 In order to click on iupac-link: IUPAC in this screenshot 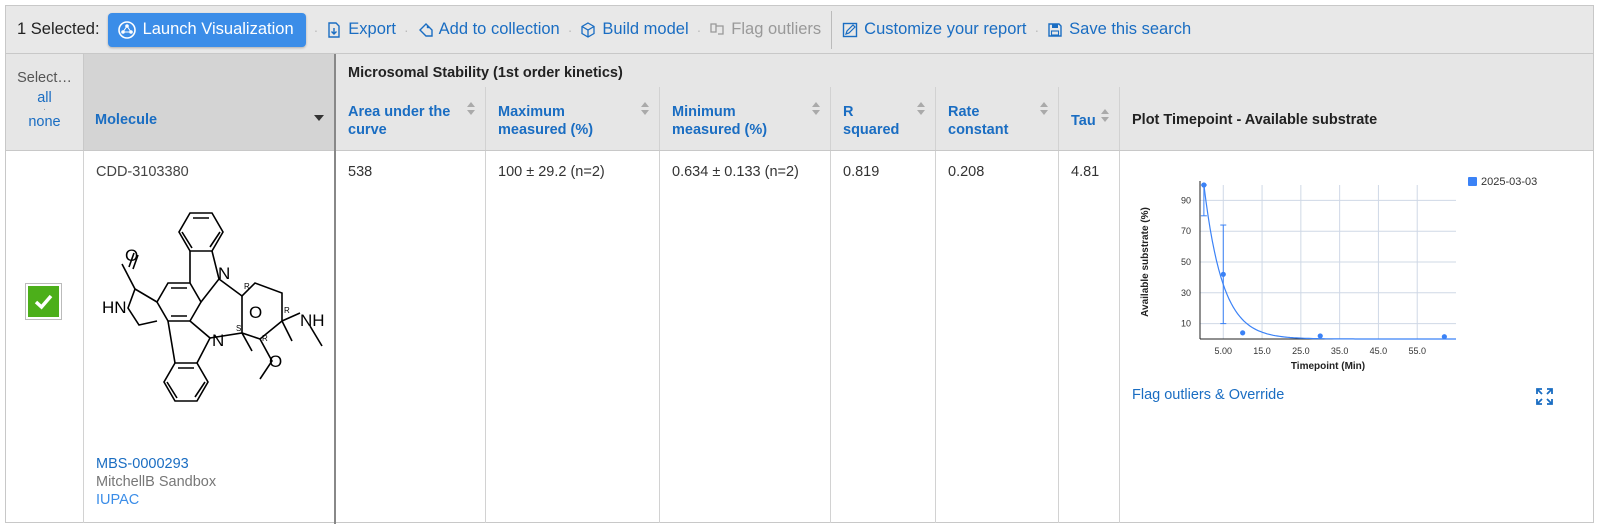, I will do `click(117, 500)`.